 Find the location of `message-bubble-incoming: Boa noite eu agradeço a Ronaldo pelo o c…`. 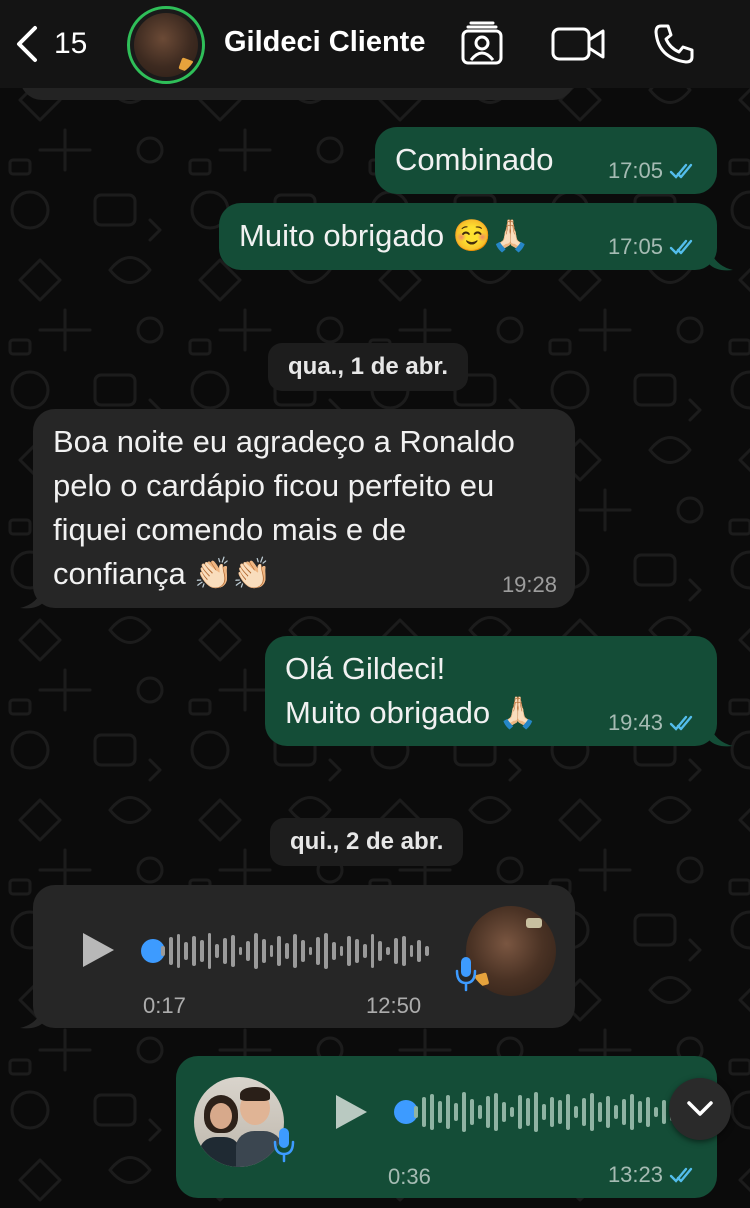

message-bubble-incoming: Boa noite eu agradeço a Ronaldo pelo o c… is located at coordinates (304, 508).